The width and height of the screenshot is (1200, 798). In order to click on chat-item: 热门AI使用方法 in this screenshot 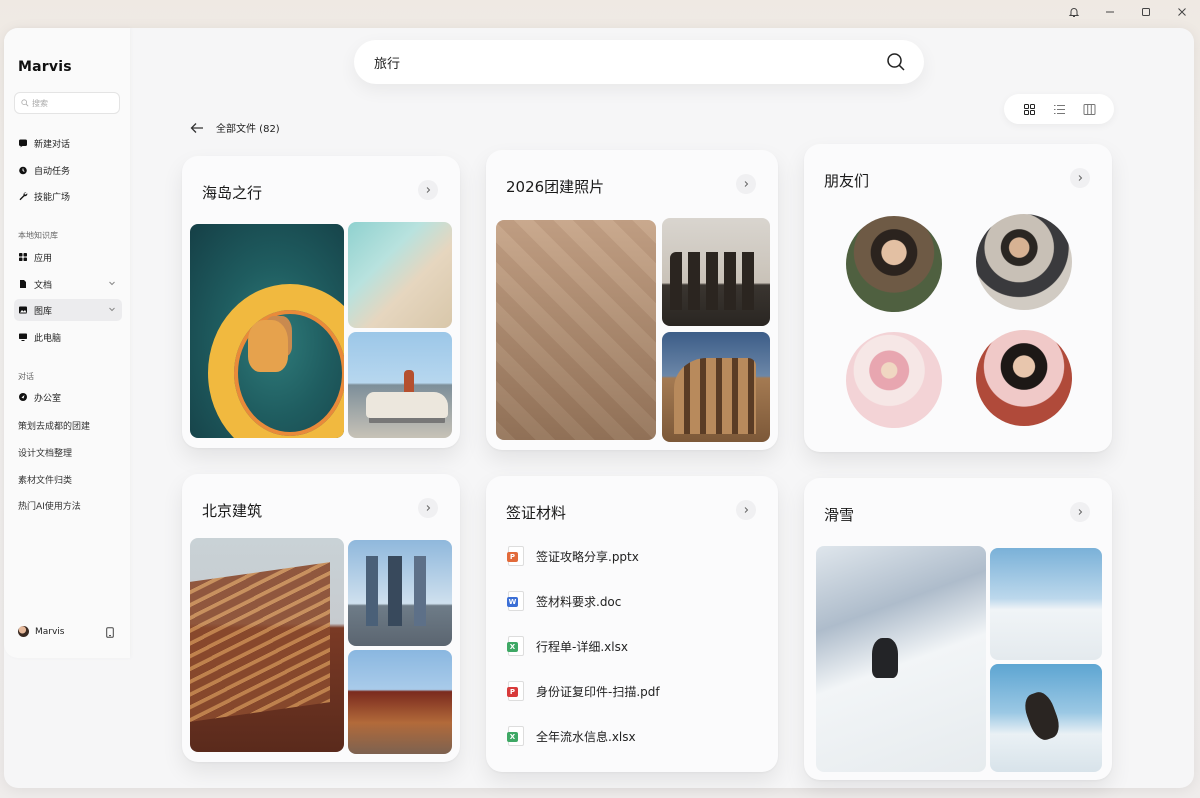, I will do `click(49, 505)`.